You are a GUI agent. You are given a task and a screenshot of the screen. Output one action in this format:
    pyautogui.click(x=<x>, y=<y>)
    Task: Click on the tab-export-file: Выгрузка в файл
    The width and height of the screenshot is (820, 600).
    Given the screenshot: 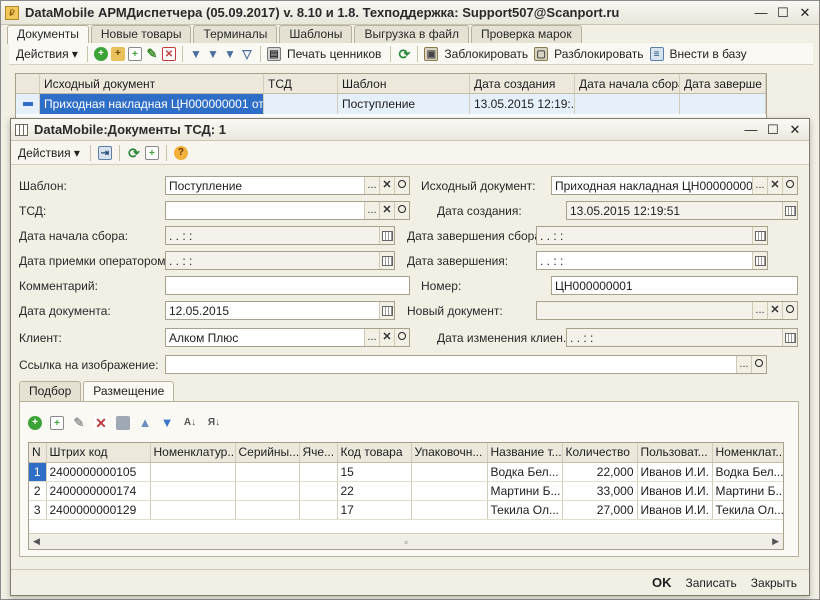 What is the action you would take?
    pyautogui.click(x=411, y=34)
    